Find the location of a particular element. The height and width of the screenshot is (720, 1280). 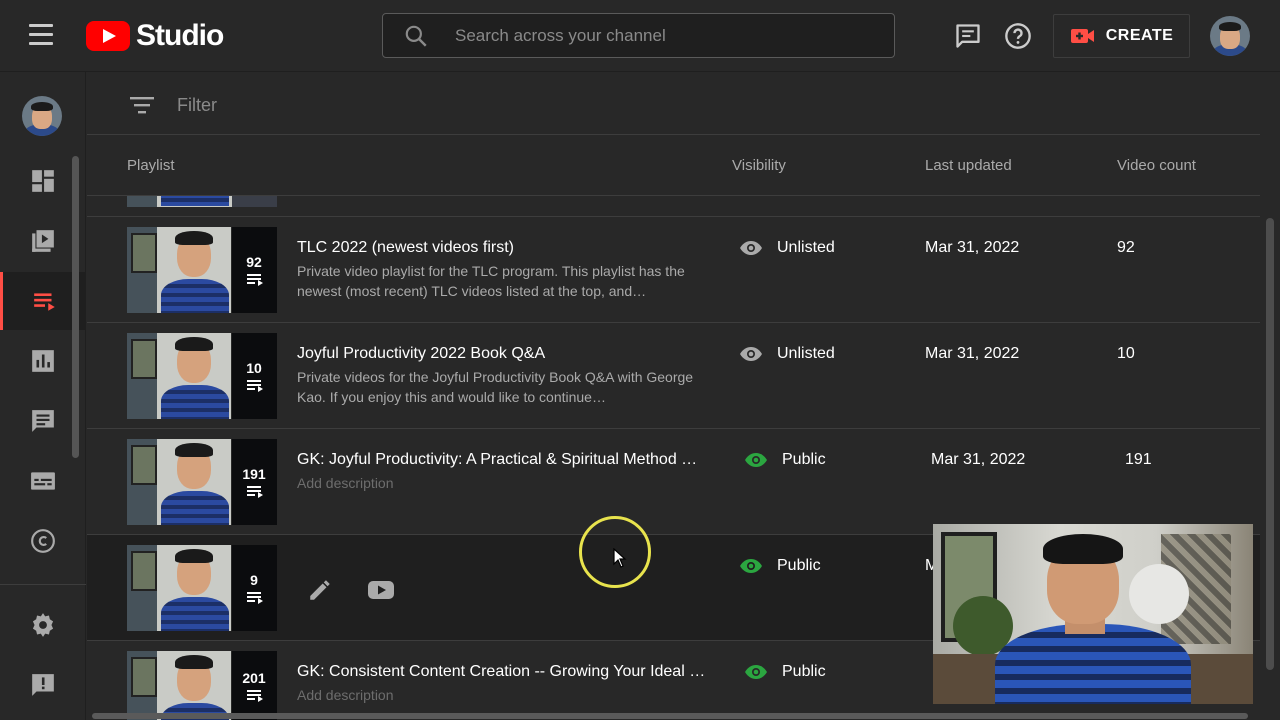

playlist-title: TLC 2022 (newest videos first) is located at coordinates (502, 248).